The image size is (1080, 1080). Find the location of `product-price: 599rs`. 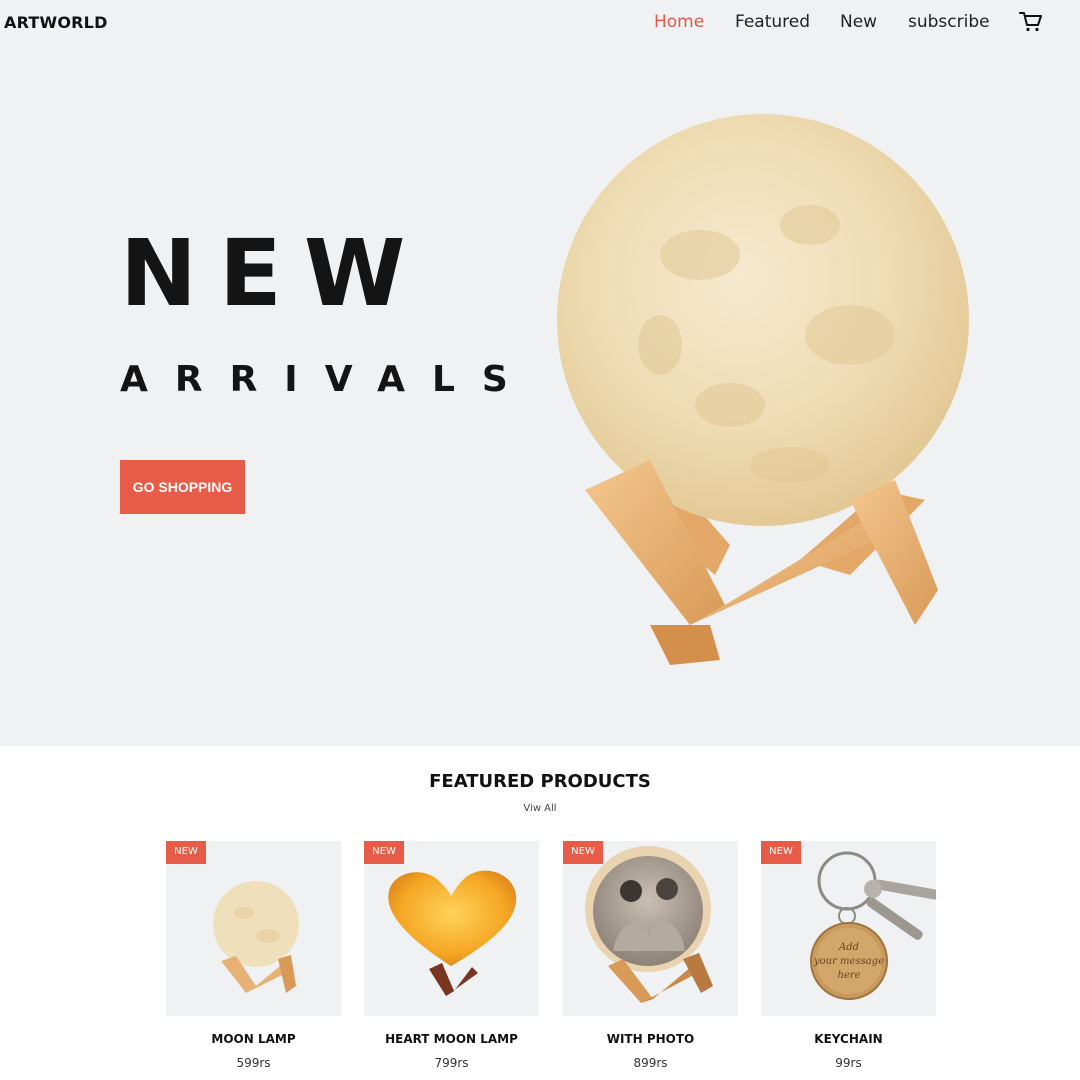

product-price: 599rs is located at coordinates (253, 1063).